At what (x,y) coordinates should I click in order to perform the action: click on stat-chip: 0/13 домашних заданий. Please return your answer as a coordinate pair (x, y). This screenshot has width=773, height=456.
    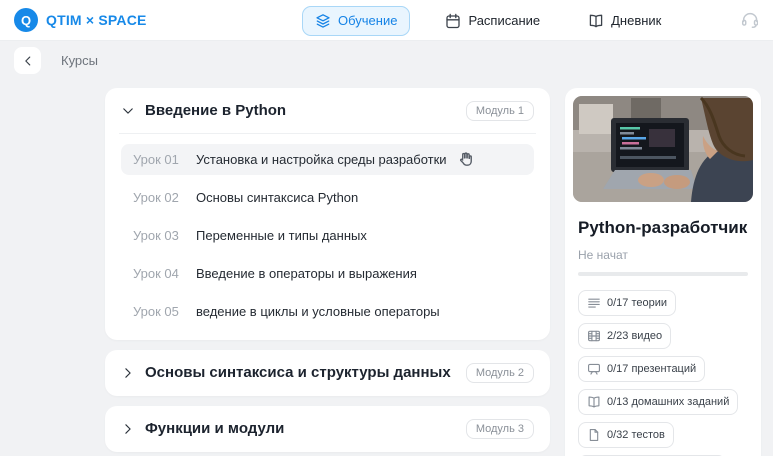
    Looking at the image, I should click on (658, 402).